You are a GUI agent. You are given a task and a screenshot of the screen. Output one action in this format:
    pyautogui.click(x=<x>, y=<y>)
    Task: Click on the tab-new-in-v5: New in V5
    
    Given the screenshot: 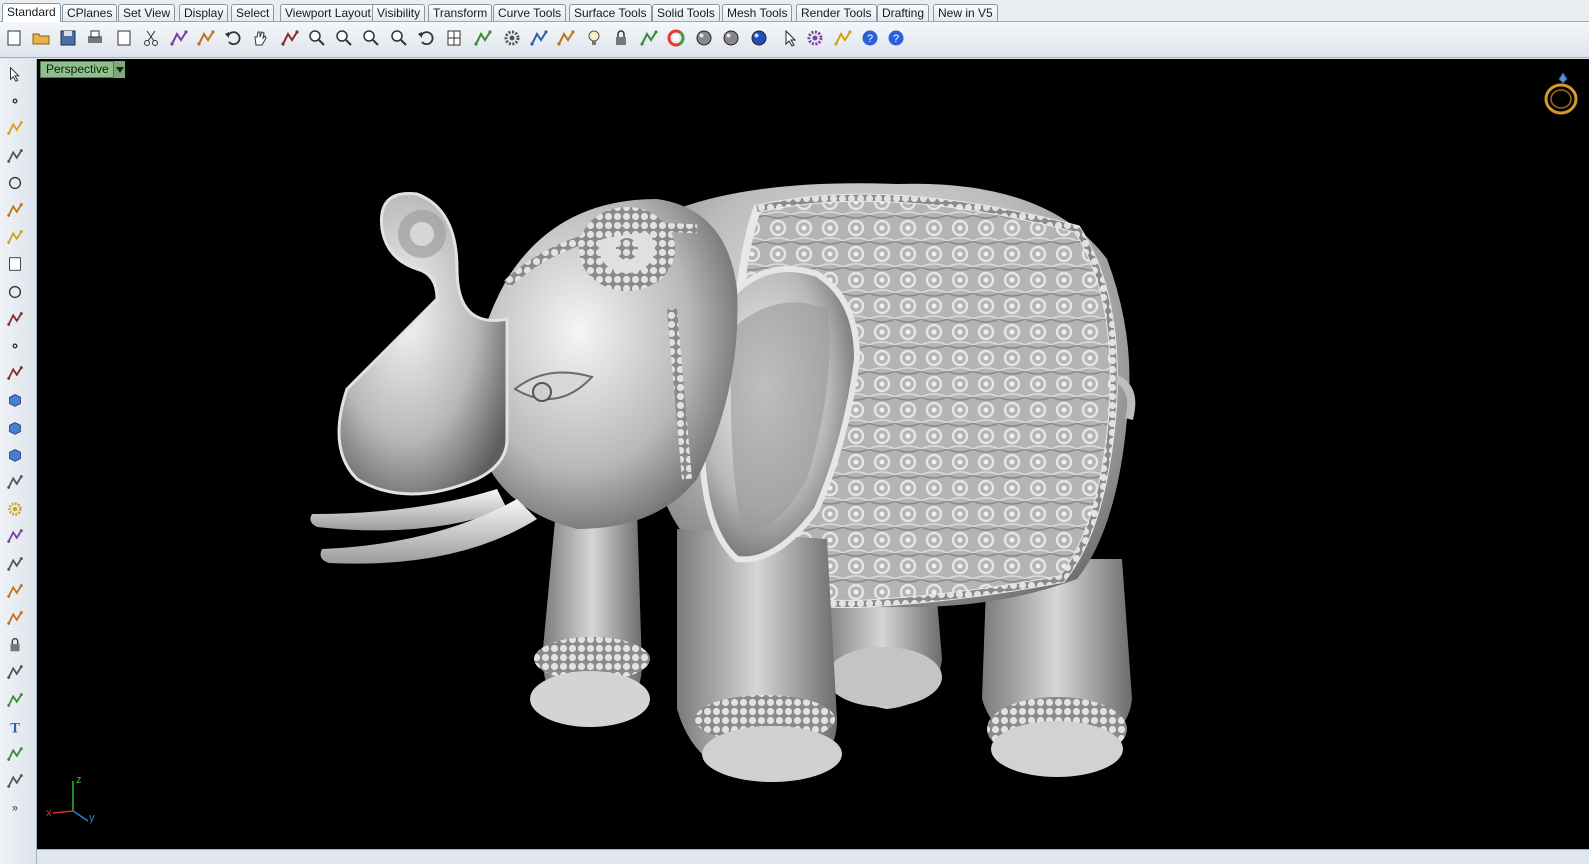 What is the action you would take?
    pyautogui.click(x=965, y=12)
    